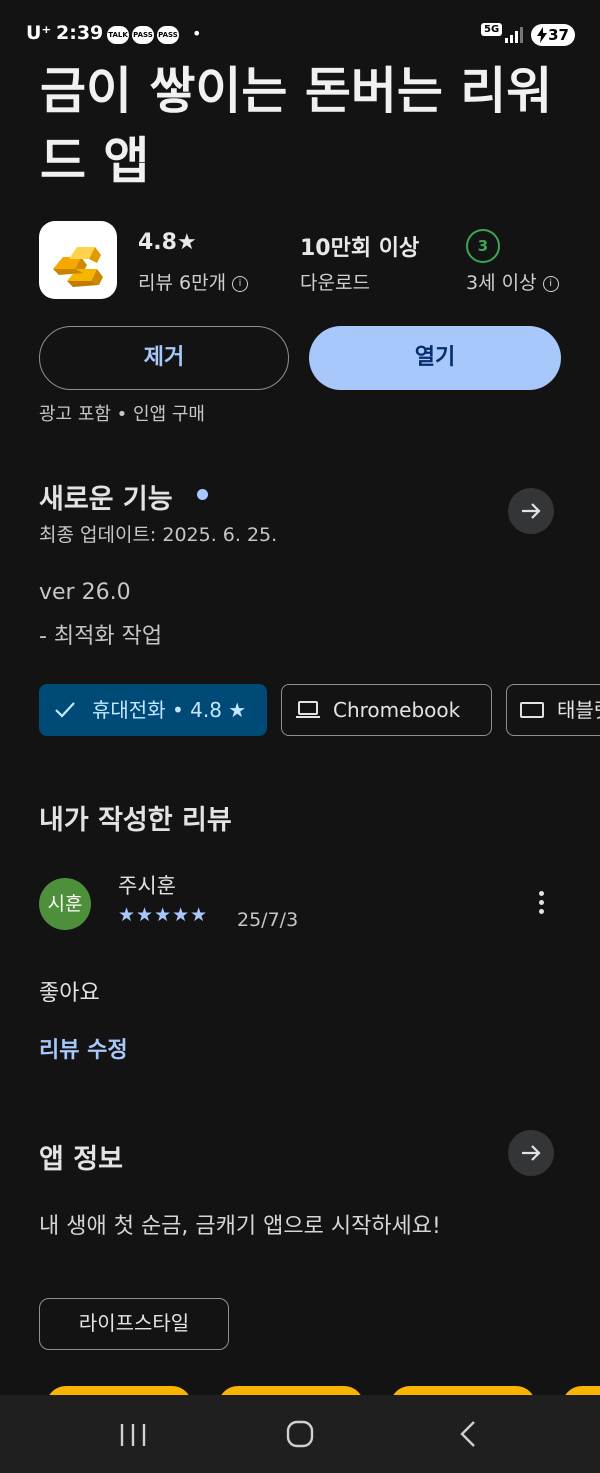 Image resolution: width=600 pixels, height=1473 pixels. Describe the element at coordinates (532, 710) in the screenshot. I see `tablet-icon` at that location.